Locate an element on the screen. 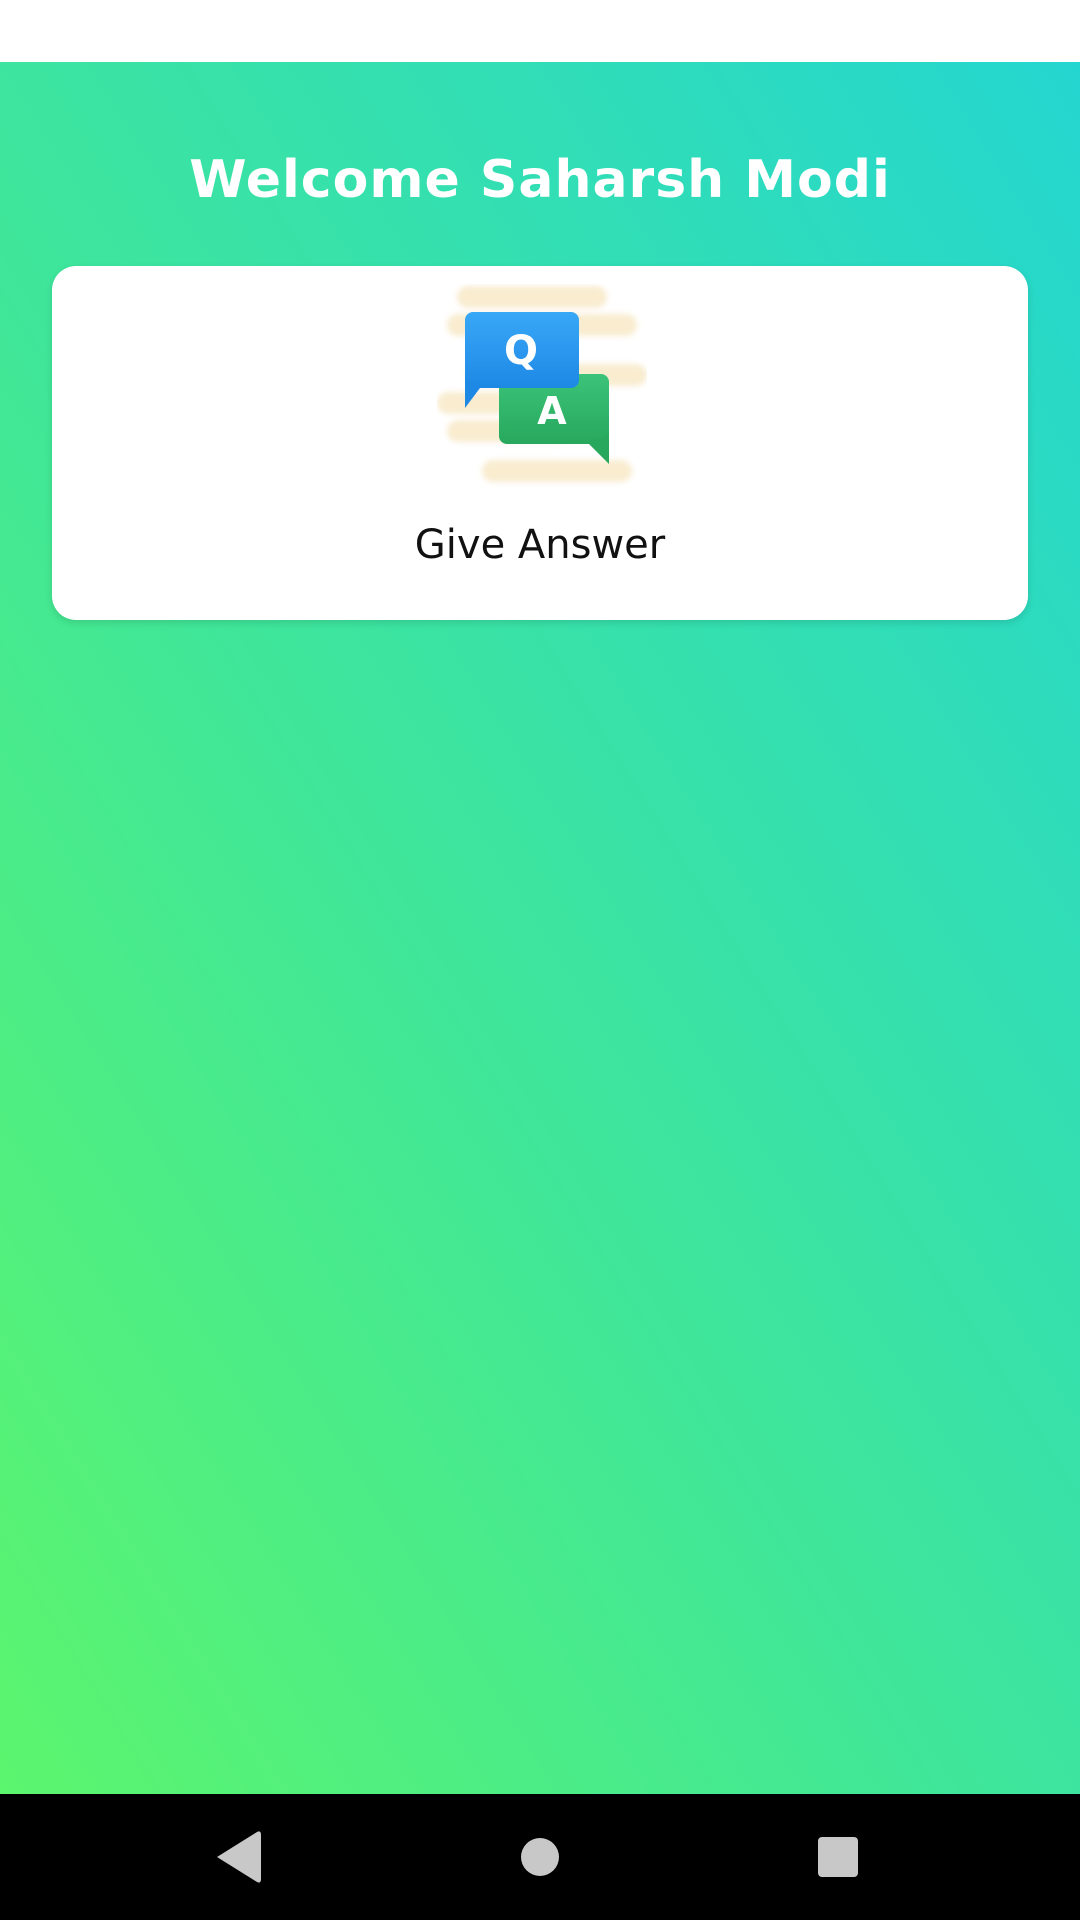 The image size is (1080, 1920). status-bar is located at coordinates (540, 31).